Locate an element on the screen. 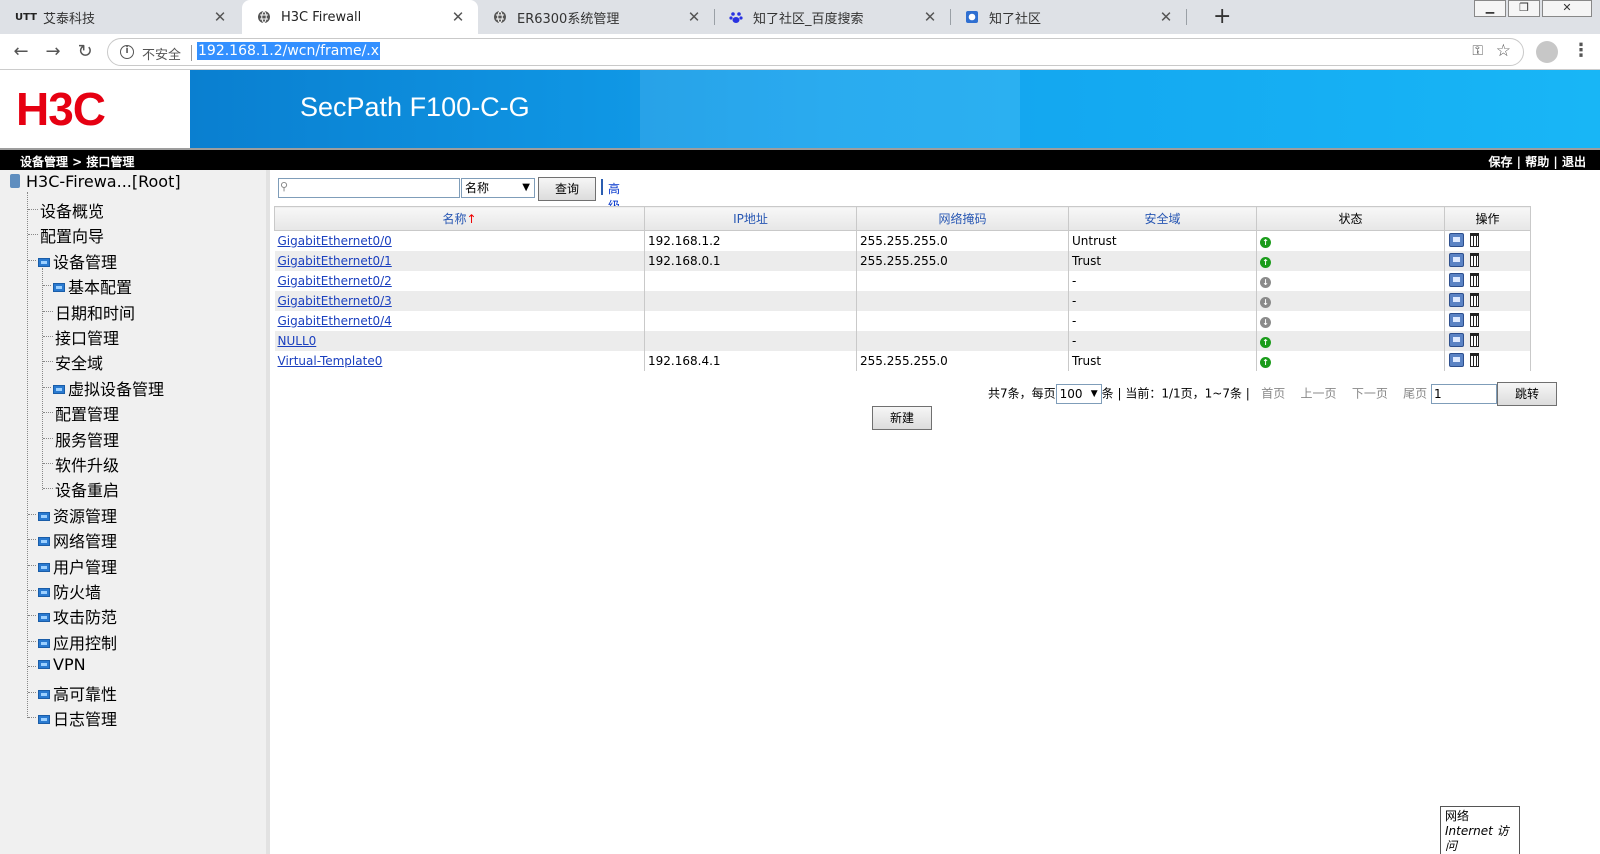 This screenshot has width=1600, height=854. sidebar-item: 安全域 is located at coordinates (79, 362).